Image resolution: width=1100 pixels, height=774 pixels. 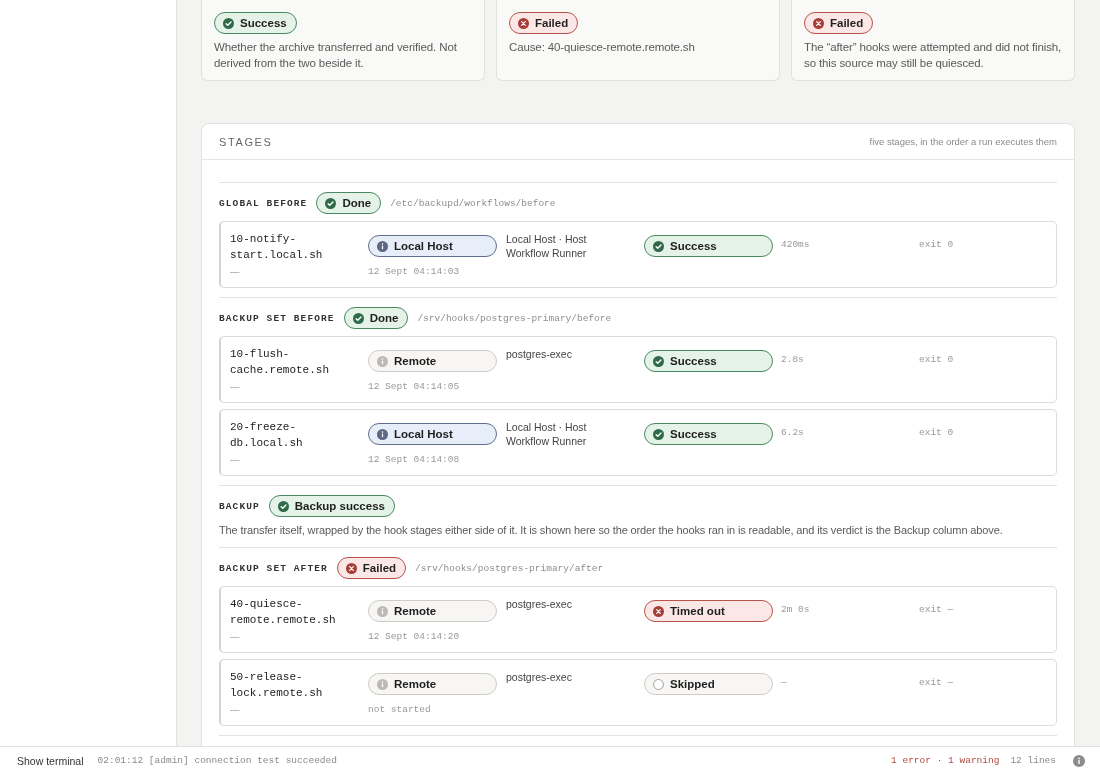 I want to click on duration-text: 420ms, so click(x=795, y=245).